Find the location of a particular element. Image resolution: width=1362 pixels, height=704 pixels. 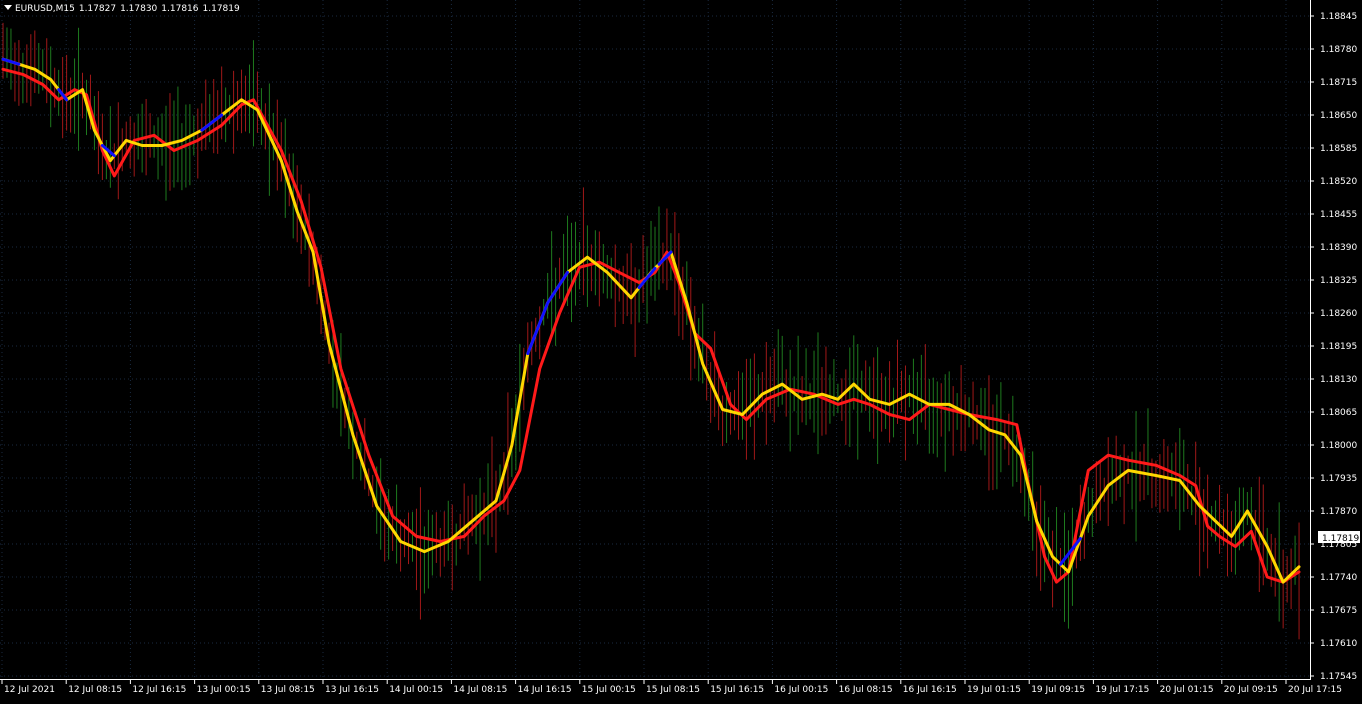

x-tick-label: 20 Jul 01:15 is located at coordinates (1187, 690).